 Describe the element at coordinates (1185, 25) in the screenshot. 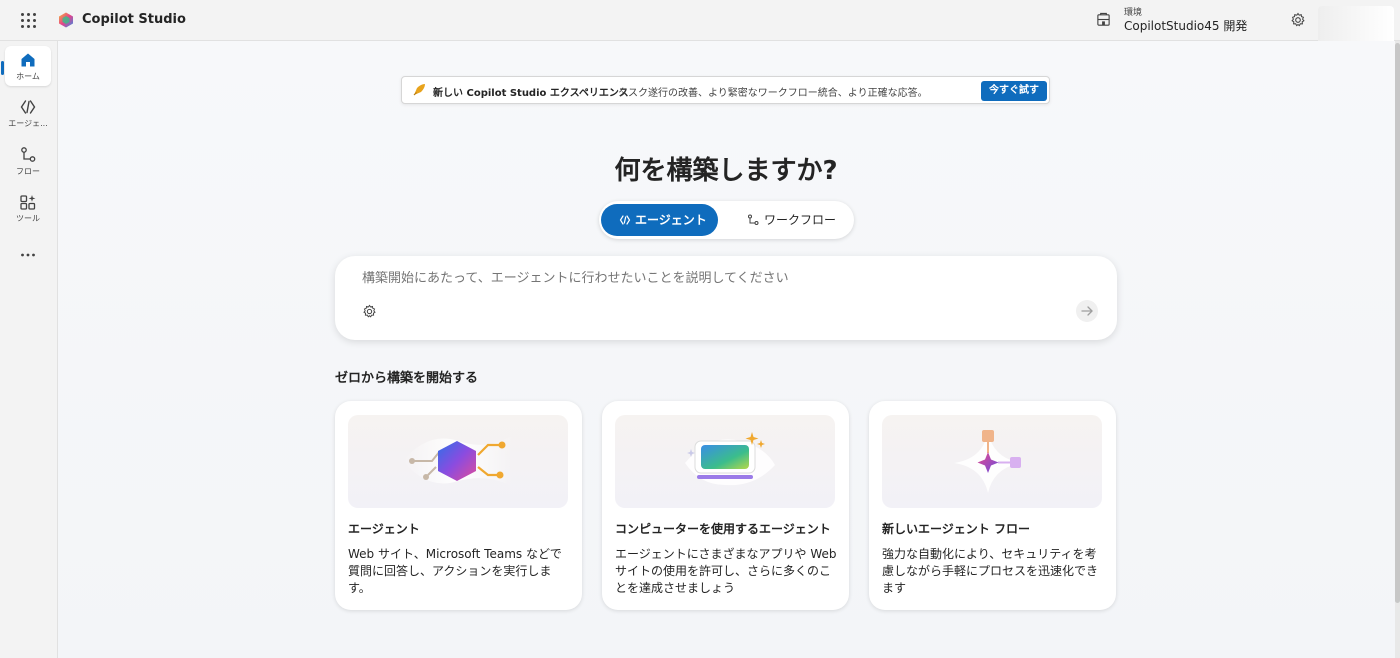

I see `environment-name: CopilotStudio45 開発` at that location.